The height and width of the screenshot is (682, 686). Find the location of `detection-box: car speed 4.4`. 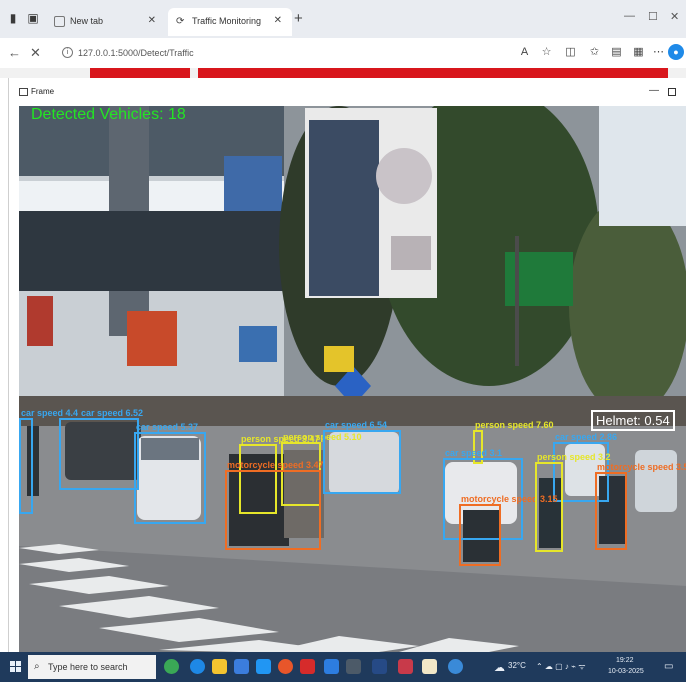

detection-box: car speed 4.4 is located at coordinates (48, 461).